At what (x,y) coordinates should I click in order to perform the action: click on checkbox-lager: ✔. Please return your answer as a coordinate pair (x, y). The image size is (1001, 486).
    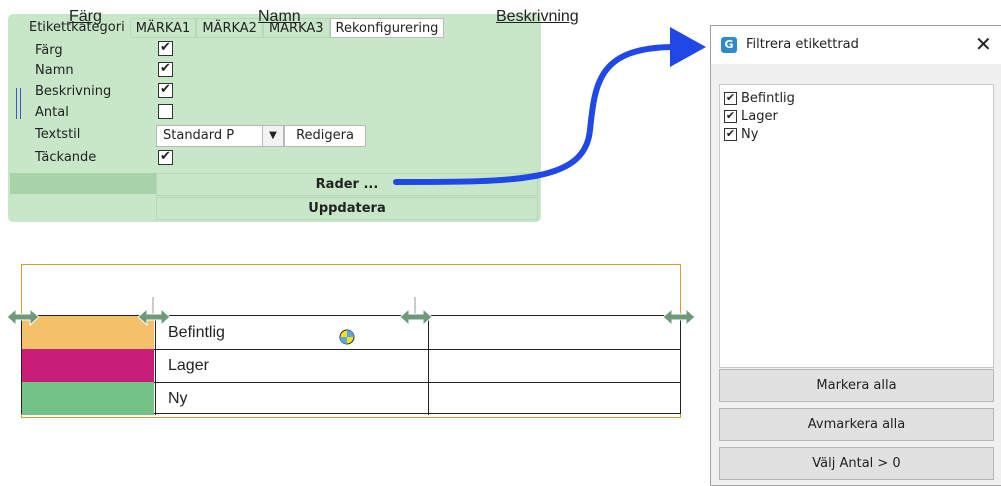
    Looking at the image, I should click on (730, 116).